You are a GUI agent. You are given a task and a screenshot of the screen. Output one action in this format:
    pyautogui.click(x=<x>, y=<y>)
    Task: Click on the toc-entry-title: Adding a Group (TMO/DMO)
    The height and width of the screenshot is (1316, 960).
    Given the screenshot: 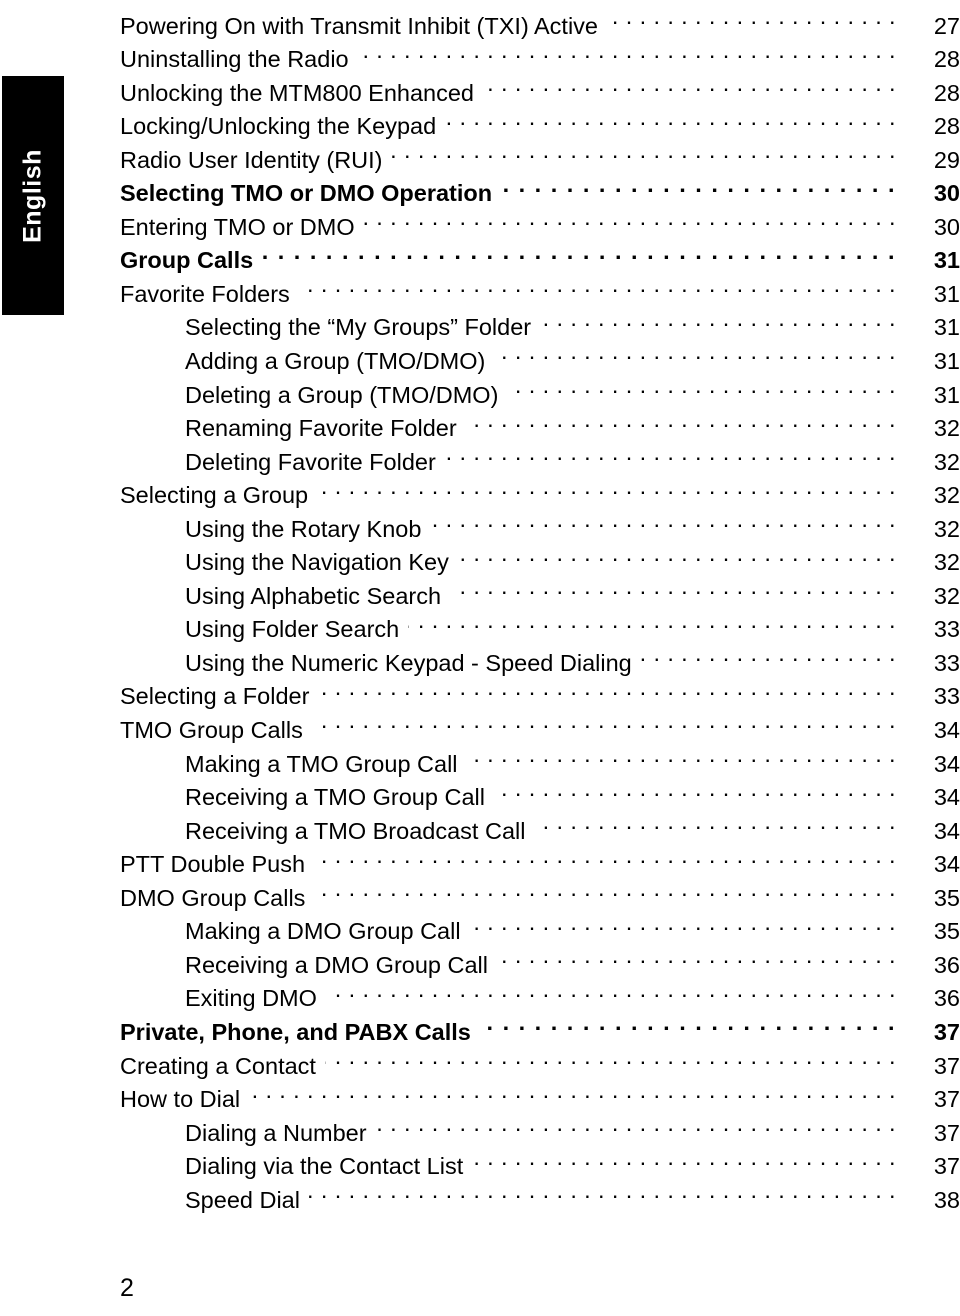 What is the action you would take?
    pyautogui.click(x=335, y=361)
    